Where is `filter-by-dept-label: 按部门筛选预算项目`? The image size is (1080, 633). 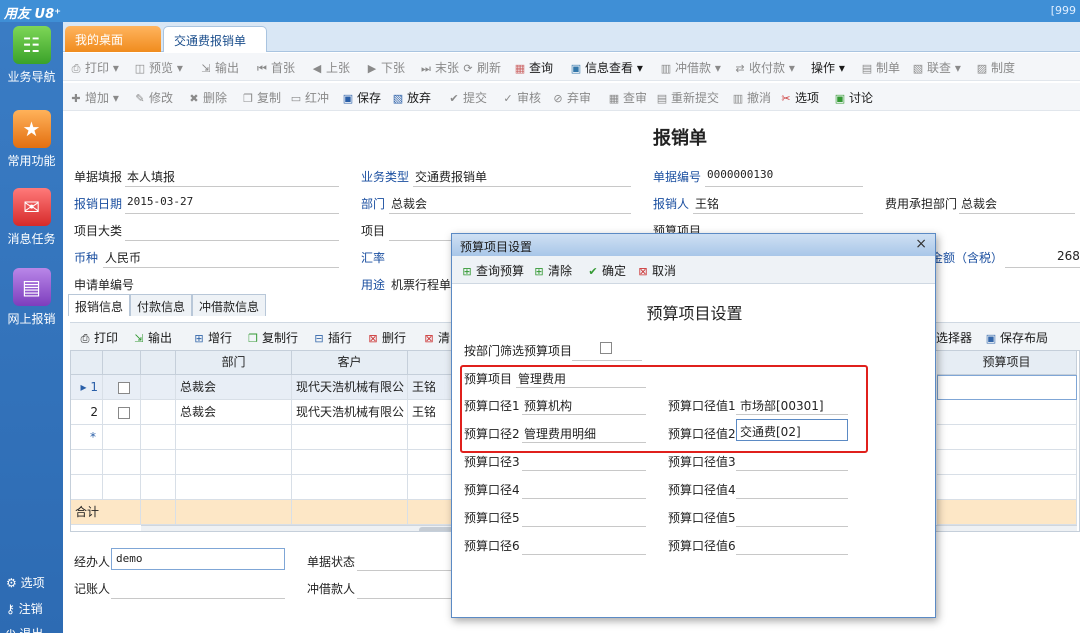
filter-by-dept-label: 按部门筛选预算项目 is located at coordinates (518, 351).